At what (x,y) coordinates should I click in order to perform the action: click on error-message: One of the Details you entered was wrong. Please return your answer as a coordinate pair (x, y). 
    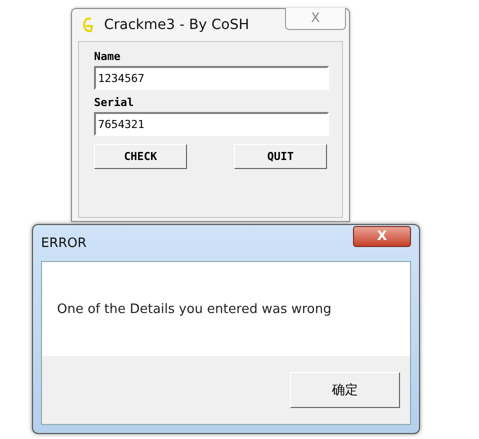
    Looking at the image, I should click on (194, 309).